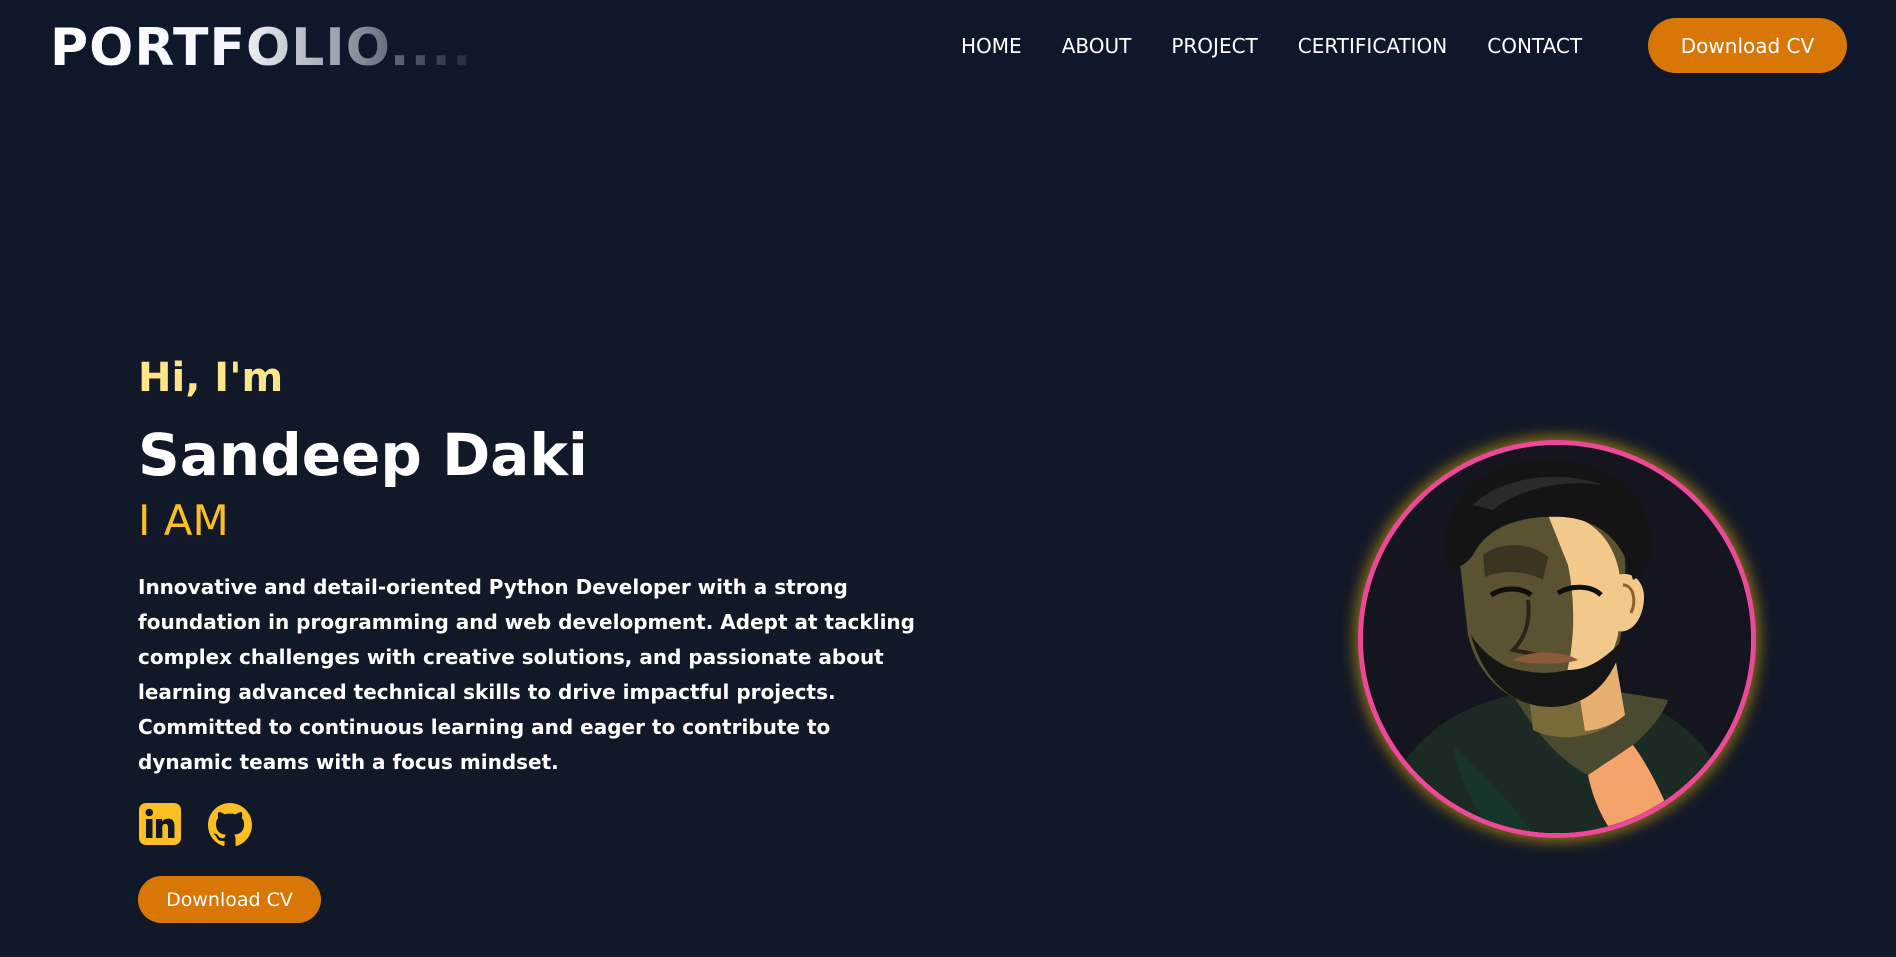 This screenshot has height=957, width=1896. What do you see at coordinates (538, 824) in the screenshot?
I see `social-links` at bounding box center [538, 824].